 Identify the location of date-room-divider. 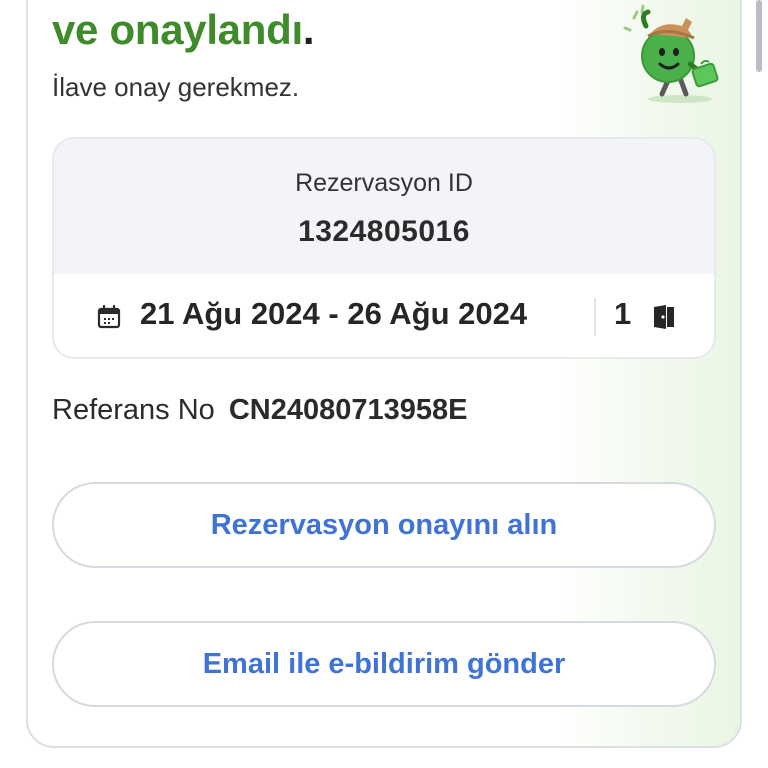
(595, 317).